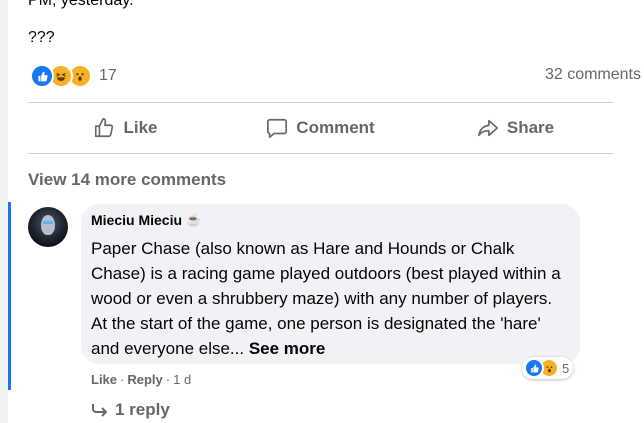  What do you see at coordinates (100, 410) in the screenshot?
I see `reply-arrow-icon` at bounding box center [100, 410].